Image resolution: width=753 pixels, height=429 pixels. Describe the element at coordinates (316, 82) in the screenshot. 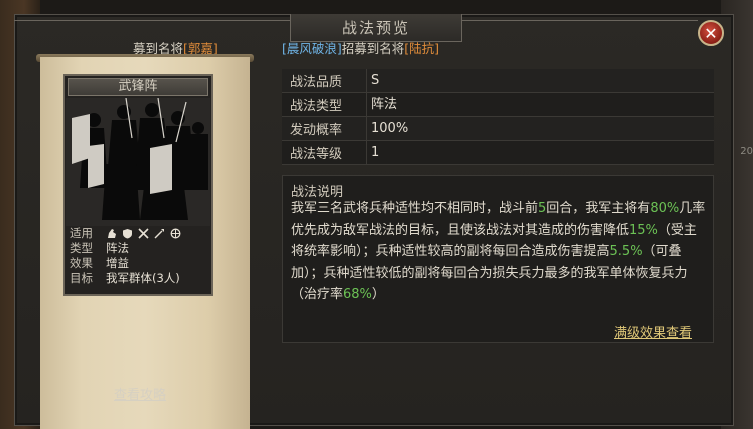

I see `attribute-label: 战法品质` at that location.